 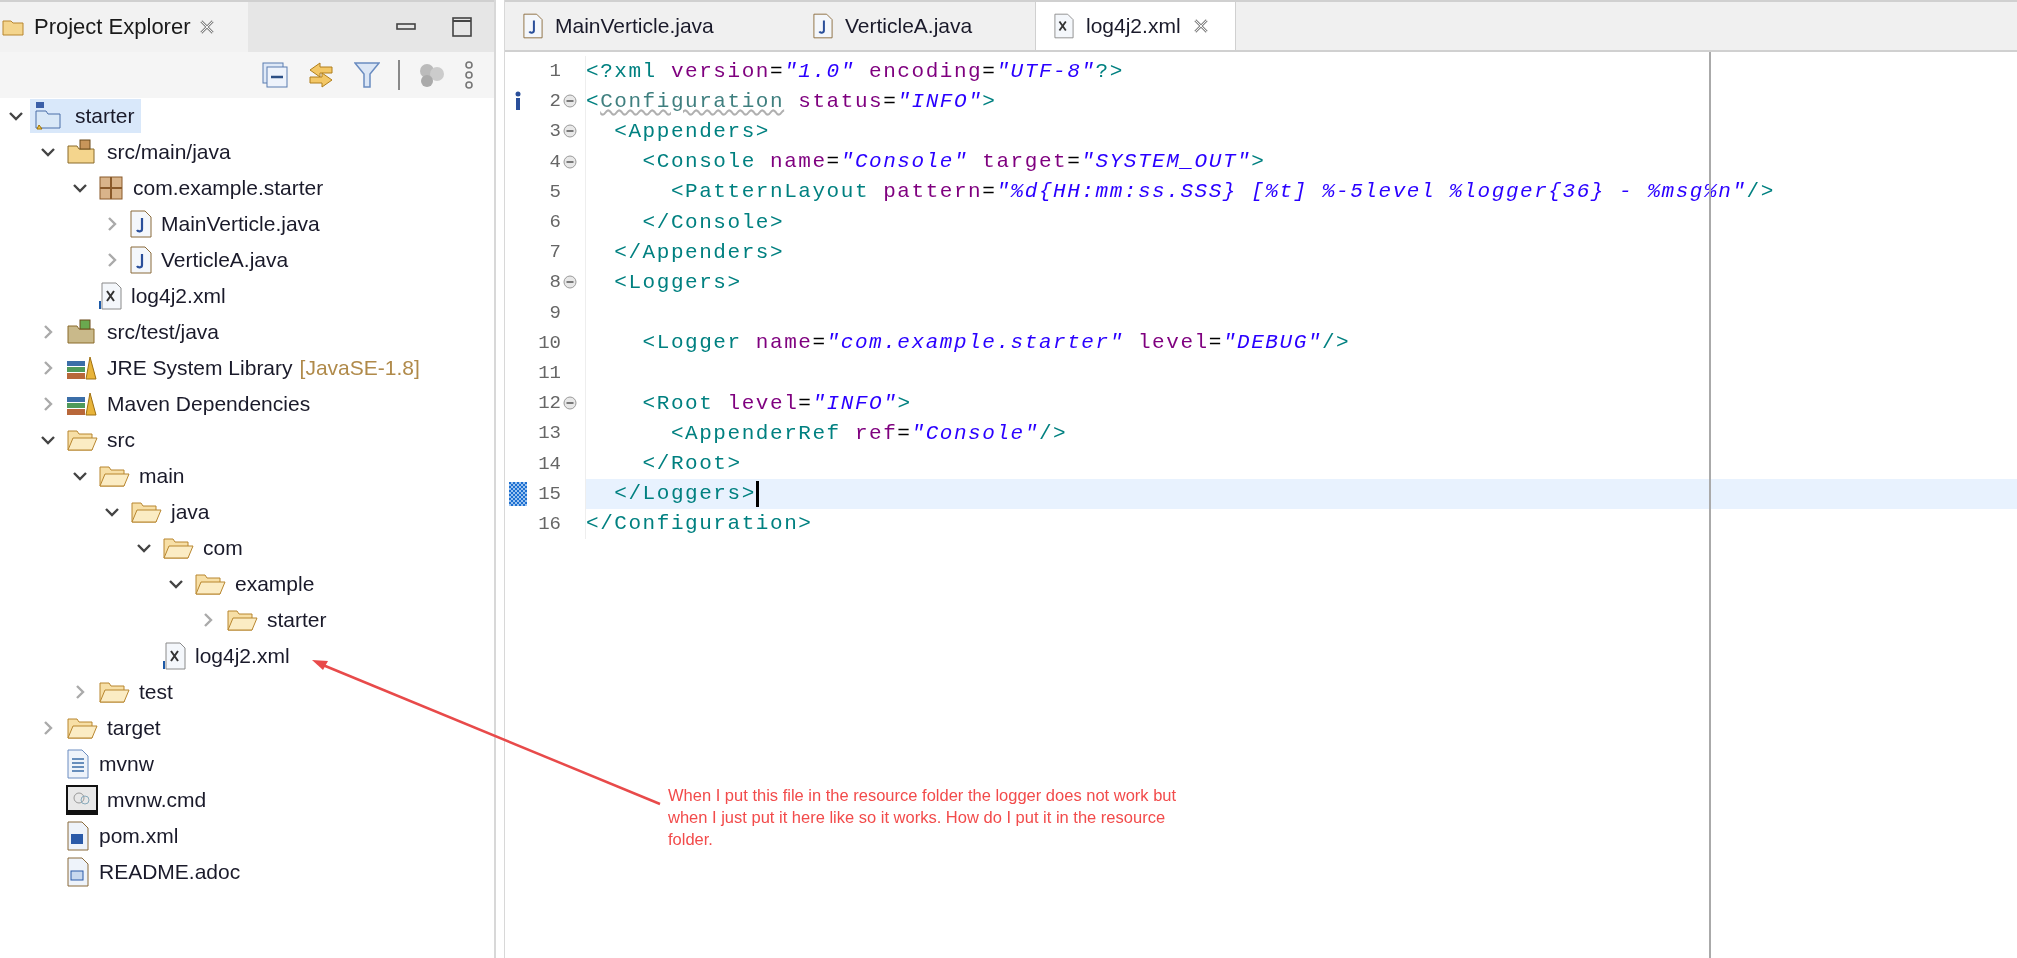 What do you see at coordinates (78, 872) in the screenshot?
I see `document-file-icon` at bounding box center [78, 872].